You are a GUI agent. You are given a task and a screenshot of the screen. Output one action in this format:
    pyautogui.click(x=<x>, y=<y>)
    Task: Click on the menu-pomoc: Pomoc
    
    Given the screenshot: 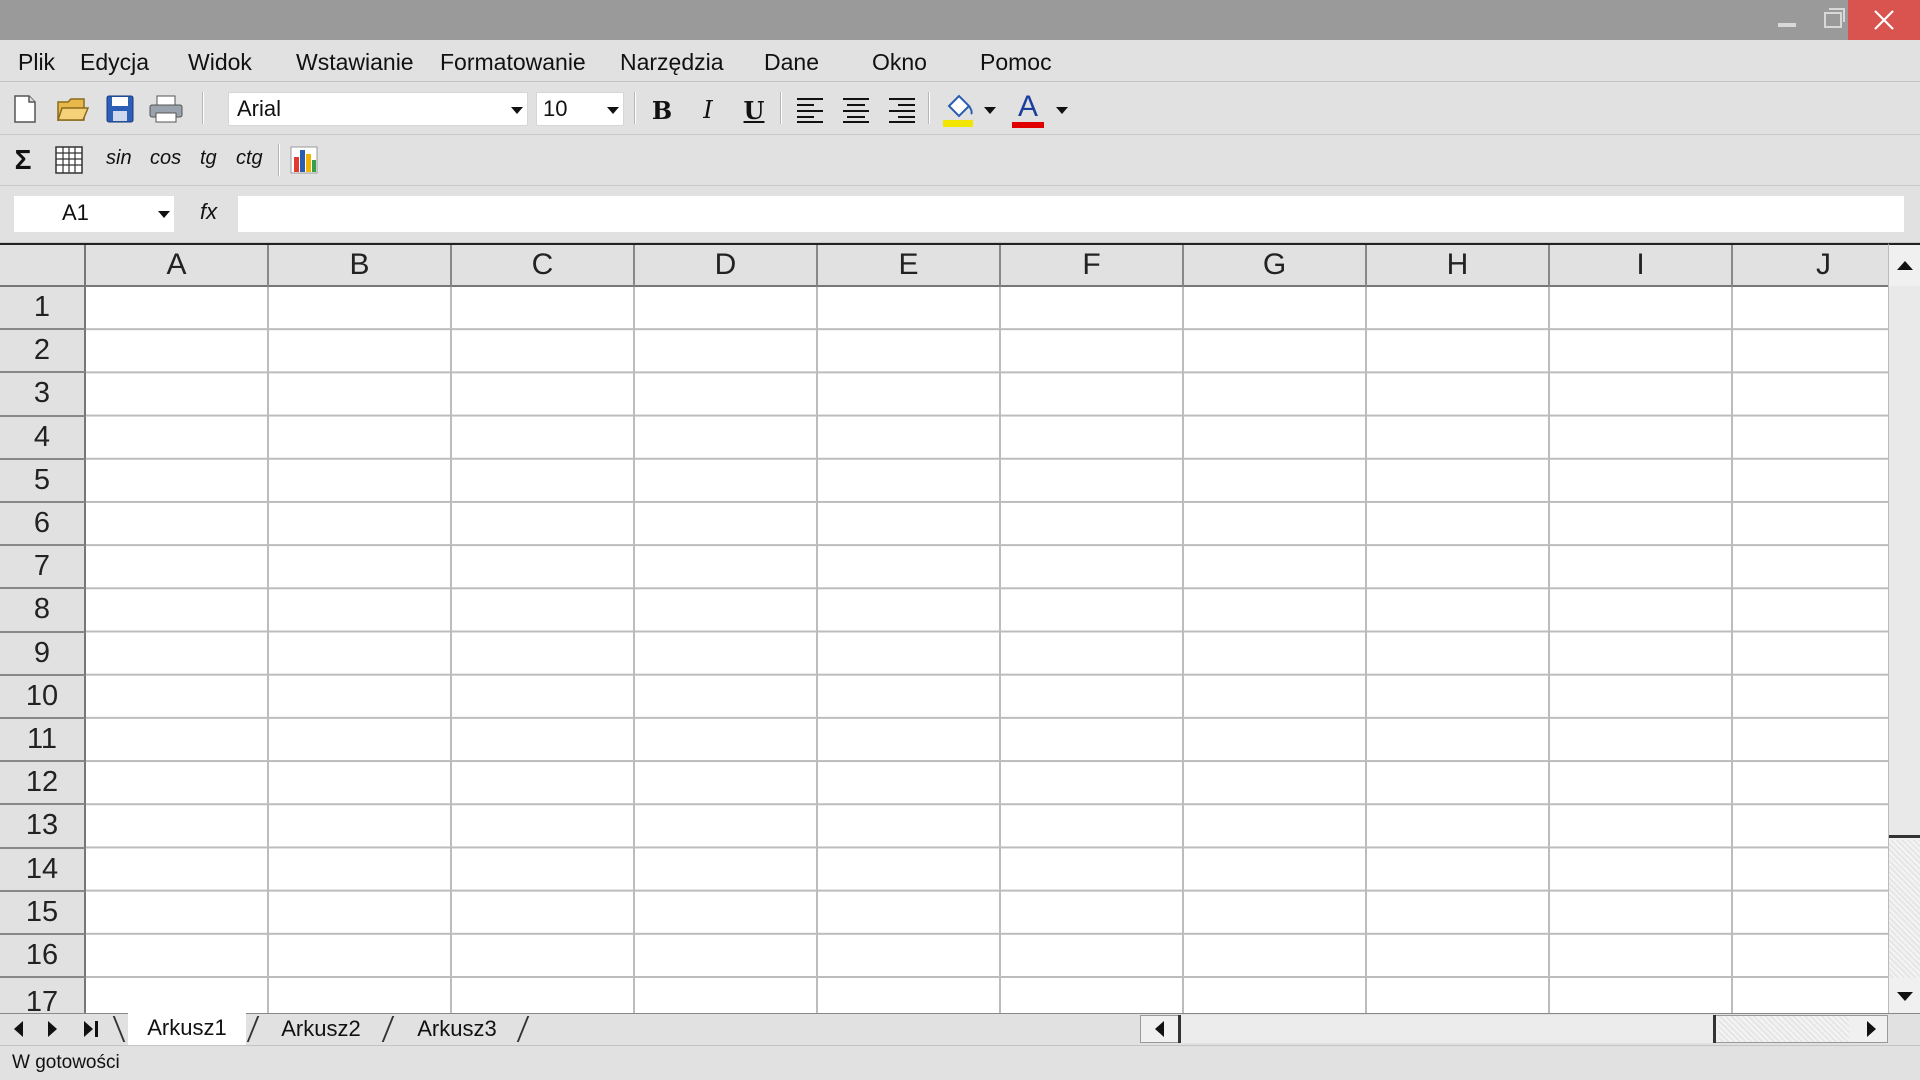 What is the action you would take?
    pyautogui.click(x=1016, y=62)
    